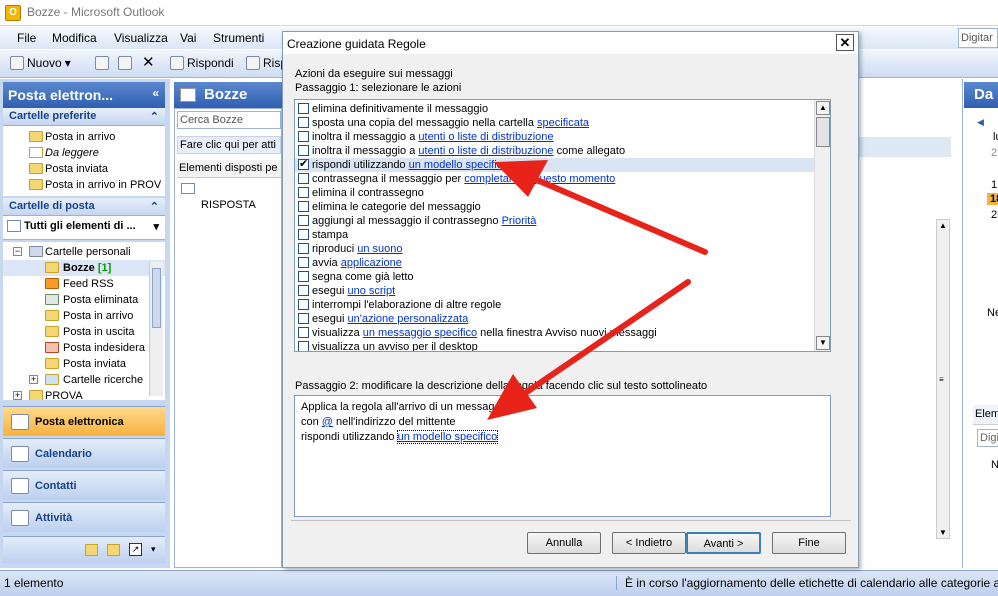 The image size is (998, 596). I want to click on collapse-pane-icon: «, so click(155, 93).